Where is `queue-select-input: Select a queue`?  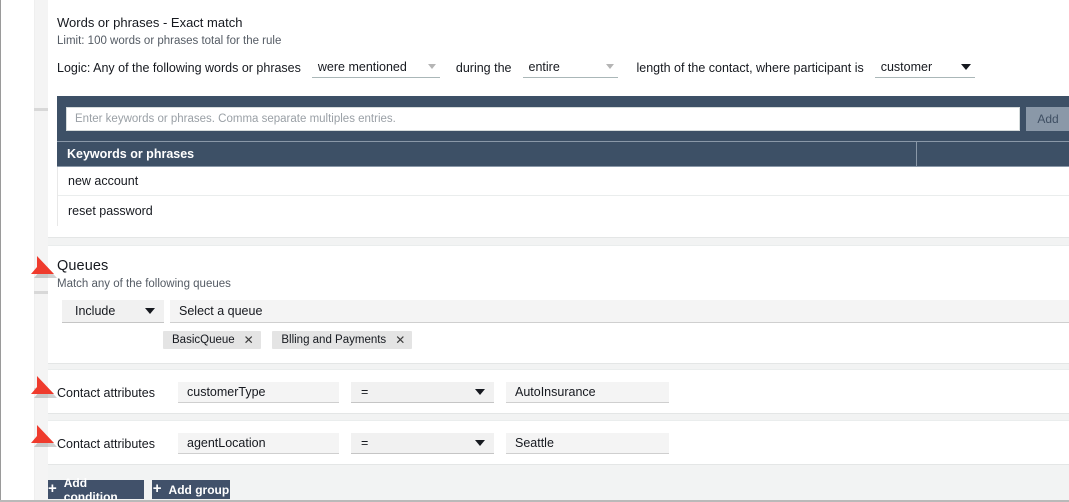
queue-select-input: Select a queue is located at coordinates (619, 311).